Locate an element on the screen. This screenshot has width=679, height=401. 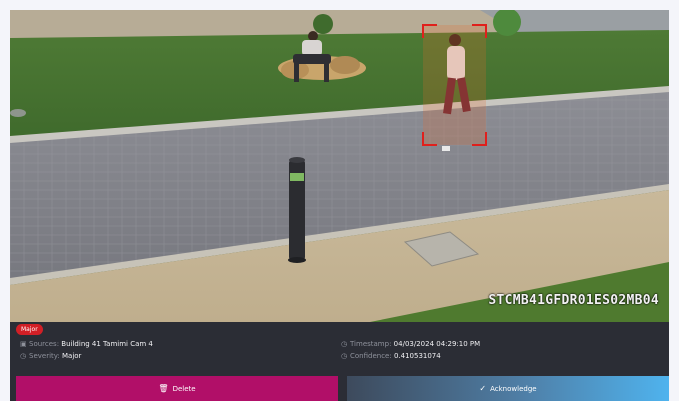
bollard-light is located at coordinates (297, 210).